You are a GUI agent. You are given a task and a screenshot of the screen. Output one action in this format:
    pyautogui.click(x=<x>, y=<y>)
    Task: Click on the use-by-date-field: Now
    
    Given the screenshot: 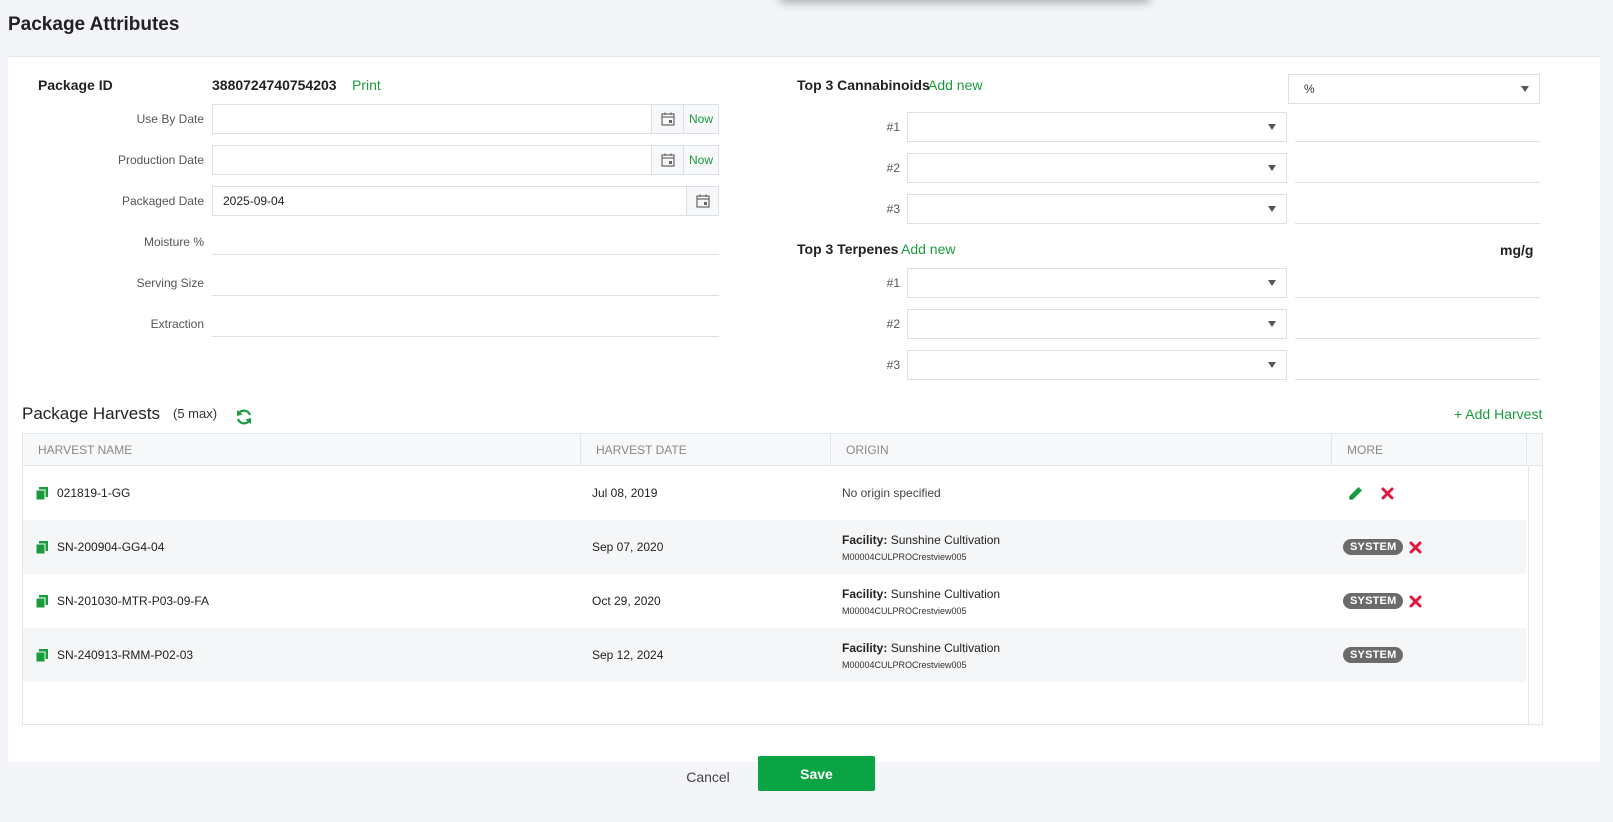 What is the action you would take?
    pyautogui.click(x=465, y=119)
    